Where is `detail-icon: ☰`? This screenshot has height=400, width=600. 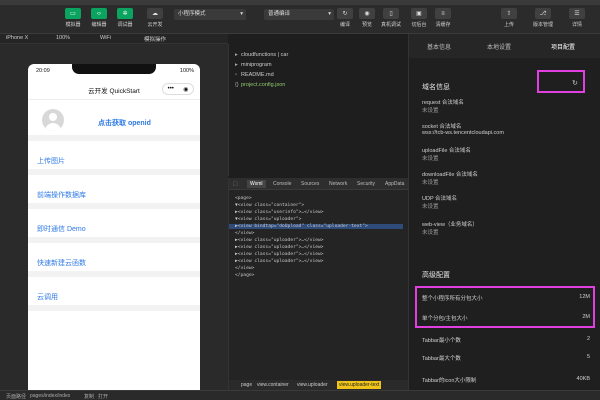
detail-icon: ☰ is located at coordinates (577, 13).